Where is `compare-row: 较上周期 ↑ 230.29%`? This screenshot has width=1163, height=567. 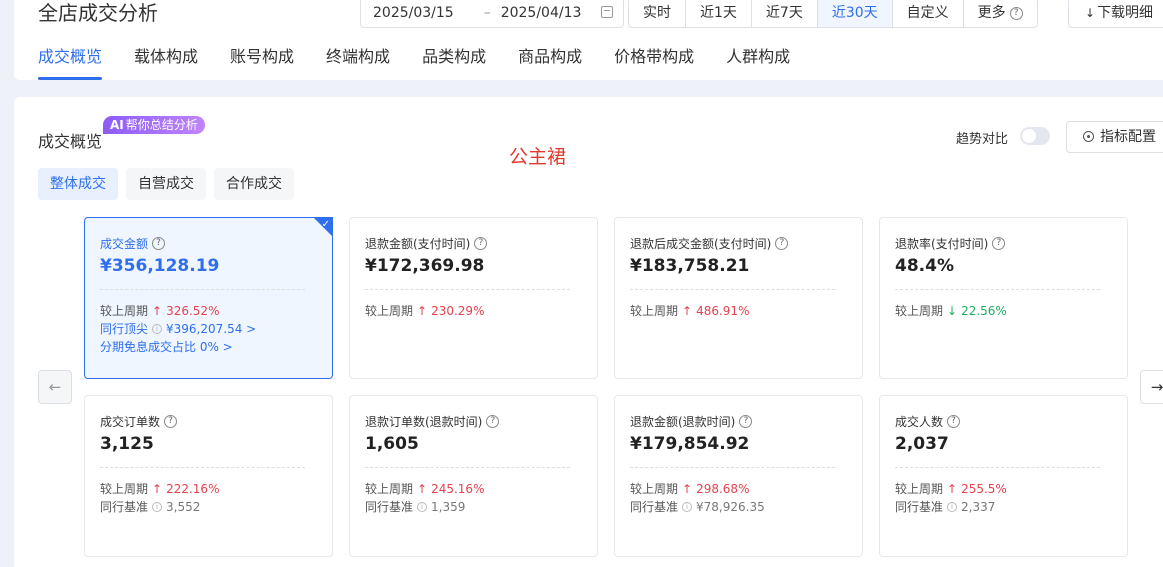
compare-row: 较上周期 ↑ 230.29% is located at coordinates (424, 310).